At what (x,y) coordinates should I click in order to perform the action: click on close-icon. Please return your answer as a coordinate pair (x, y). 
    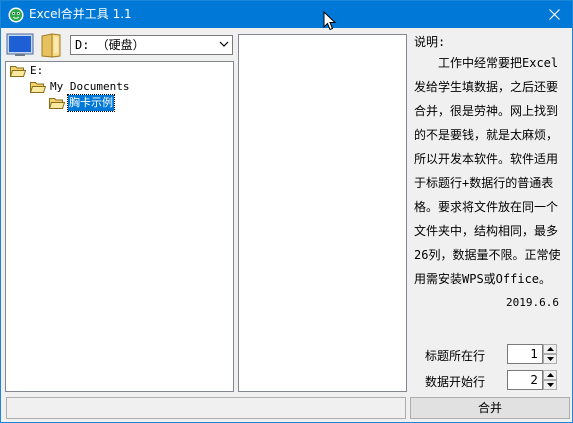
    Looking at the image, I should click on (554, 14).